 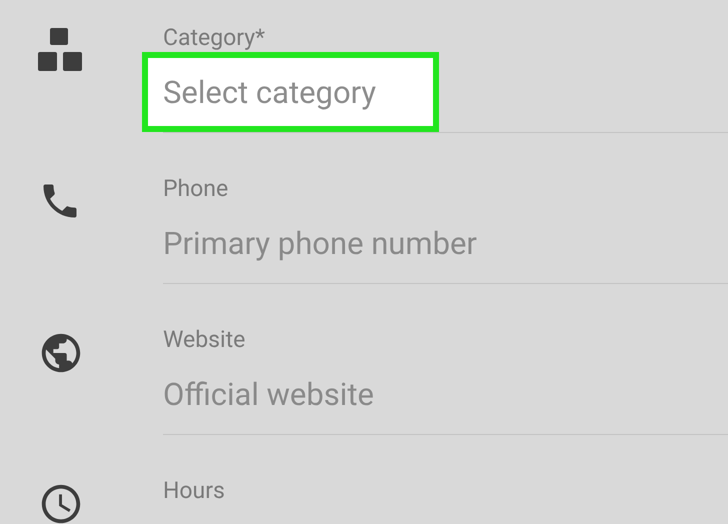 What do you see at coordinates (372, 394) in the screenshot?
I see `input-field: Official website` at bounding box center [372, 394].